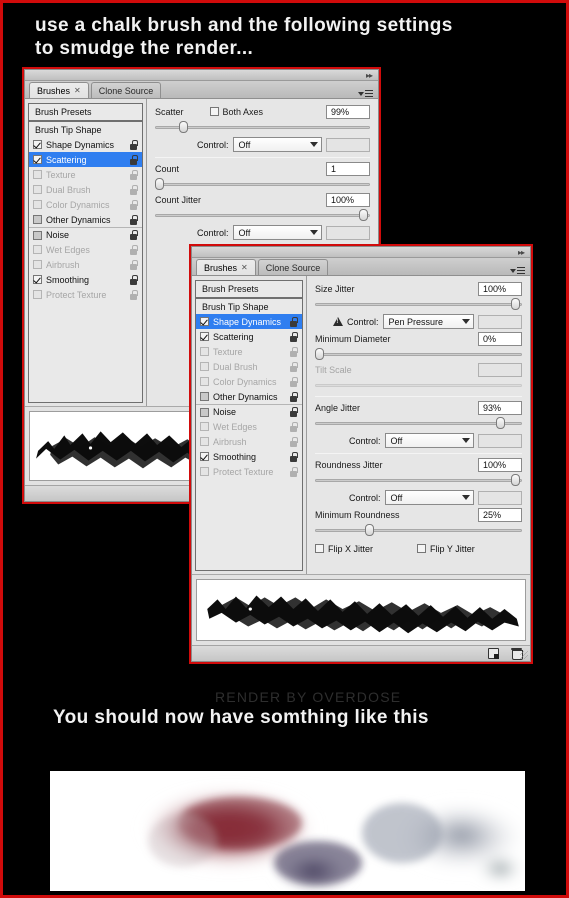 The image size is (569, 898). What do you see at coordinates (500, 407) in the screenshot?
I see `angle-jitter-value-input: 93%` at bounding box center [500, 407].